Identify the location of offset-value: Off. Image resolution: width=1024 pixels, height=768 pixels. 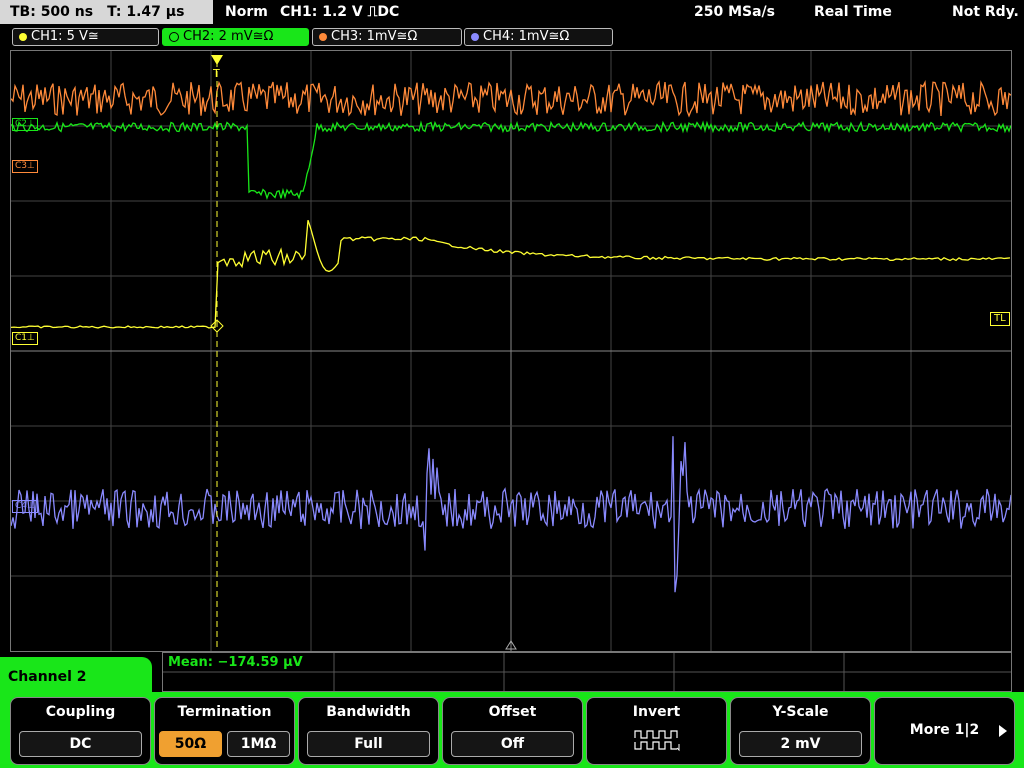
(512, 744).